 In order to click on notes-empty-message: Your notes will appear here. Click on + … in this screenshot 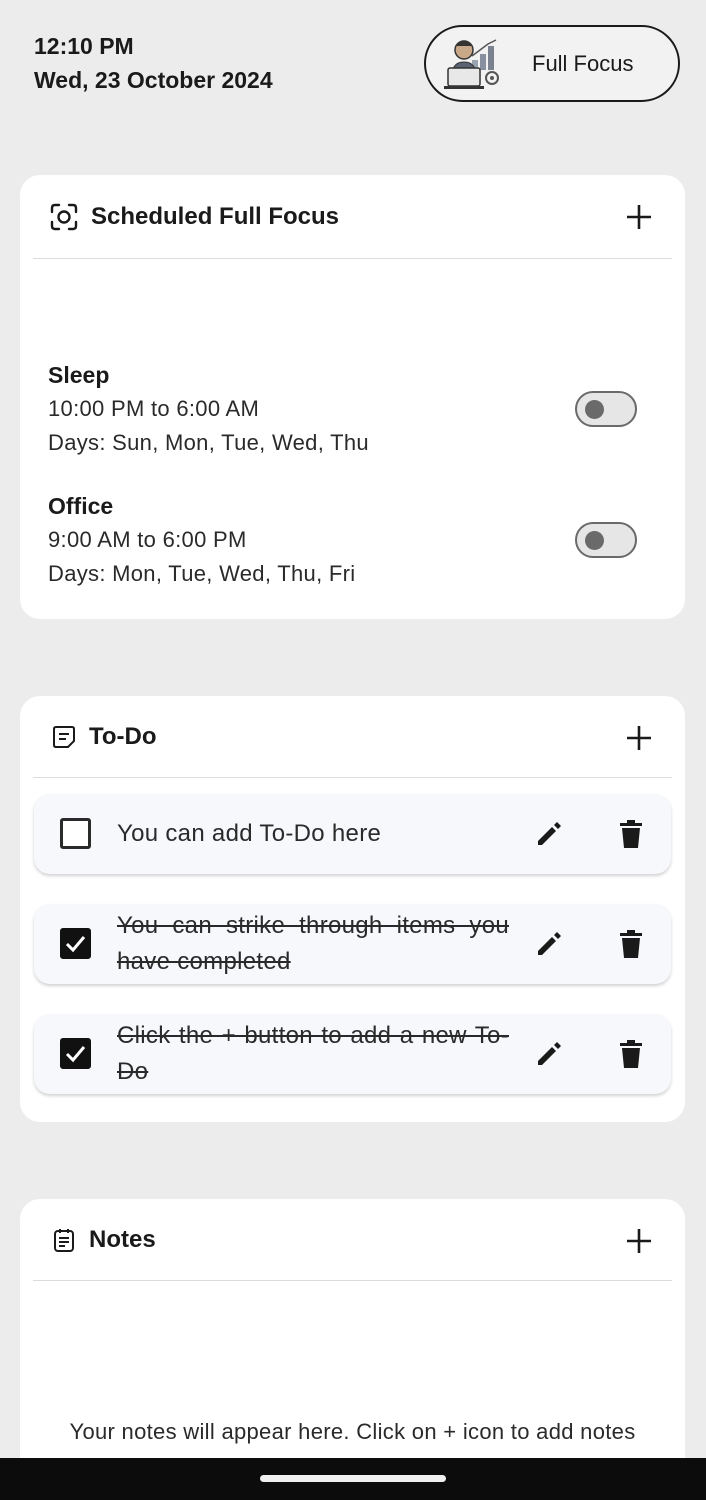, I will do `click(352, 1431)`.